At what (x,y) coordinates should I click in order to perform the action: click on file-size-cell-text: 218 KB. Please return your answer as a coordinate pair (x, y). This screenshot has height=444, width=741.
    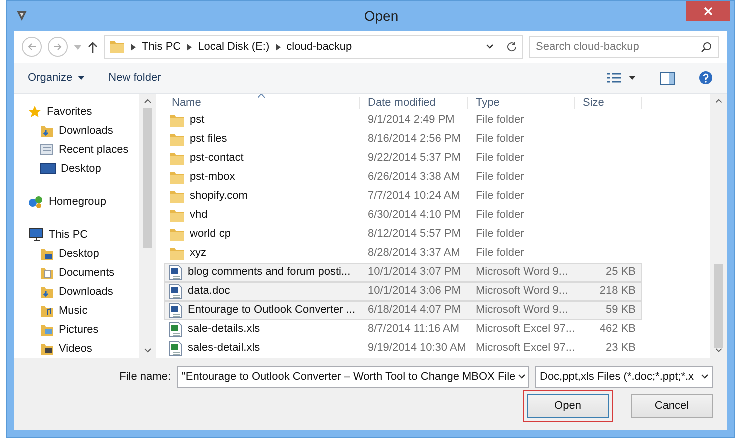
    Looking at the image, I should click on (617, 291).